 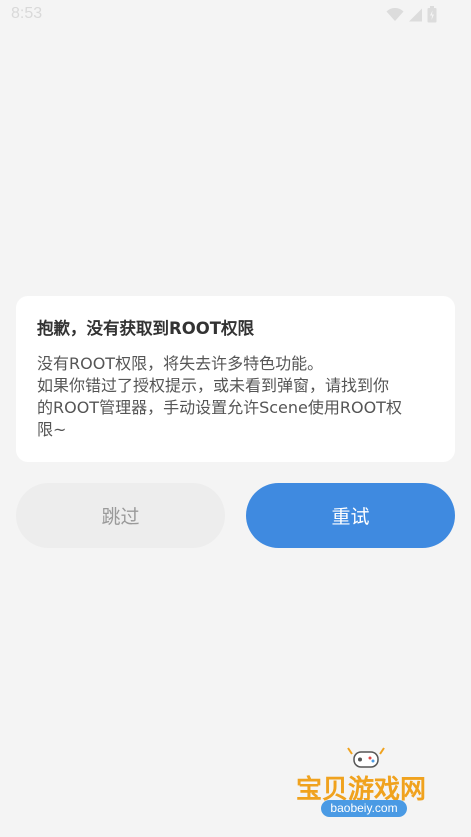 What do you see at coordinates (52, 429) in the screenshot?
I see `dialog-message-line: 限~` at bounding box center [52, 429].